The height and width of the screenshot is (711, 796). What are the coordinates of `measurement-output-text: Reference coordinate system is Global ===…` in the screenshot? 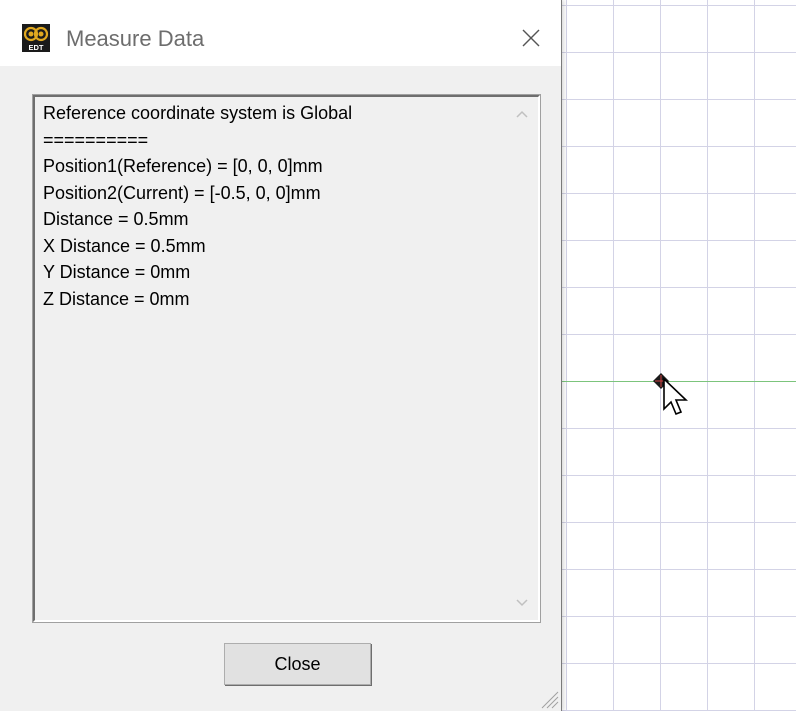 It's located at (197, 206).